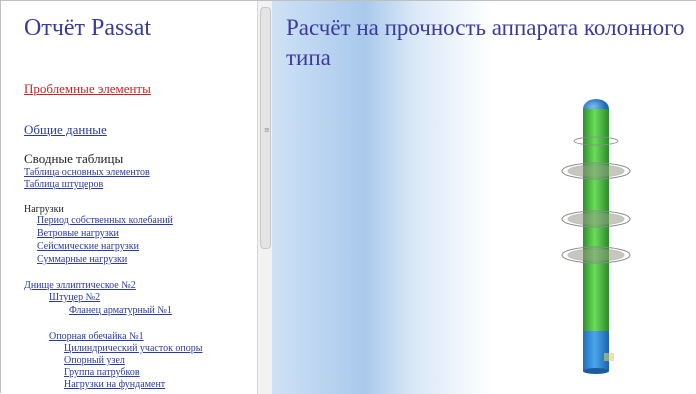 The image size is (696, 394). Describe the element at coordinates (80, 285) in the screenshot. I see `elliptical-head-link: Днище эллиптическое №2` at that location.